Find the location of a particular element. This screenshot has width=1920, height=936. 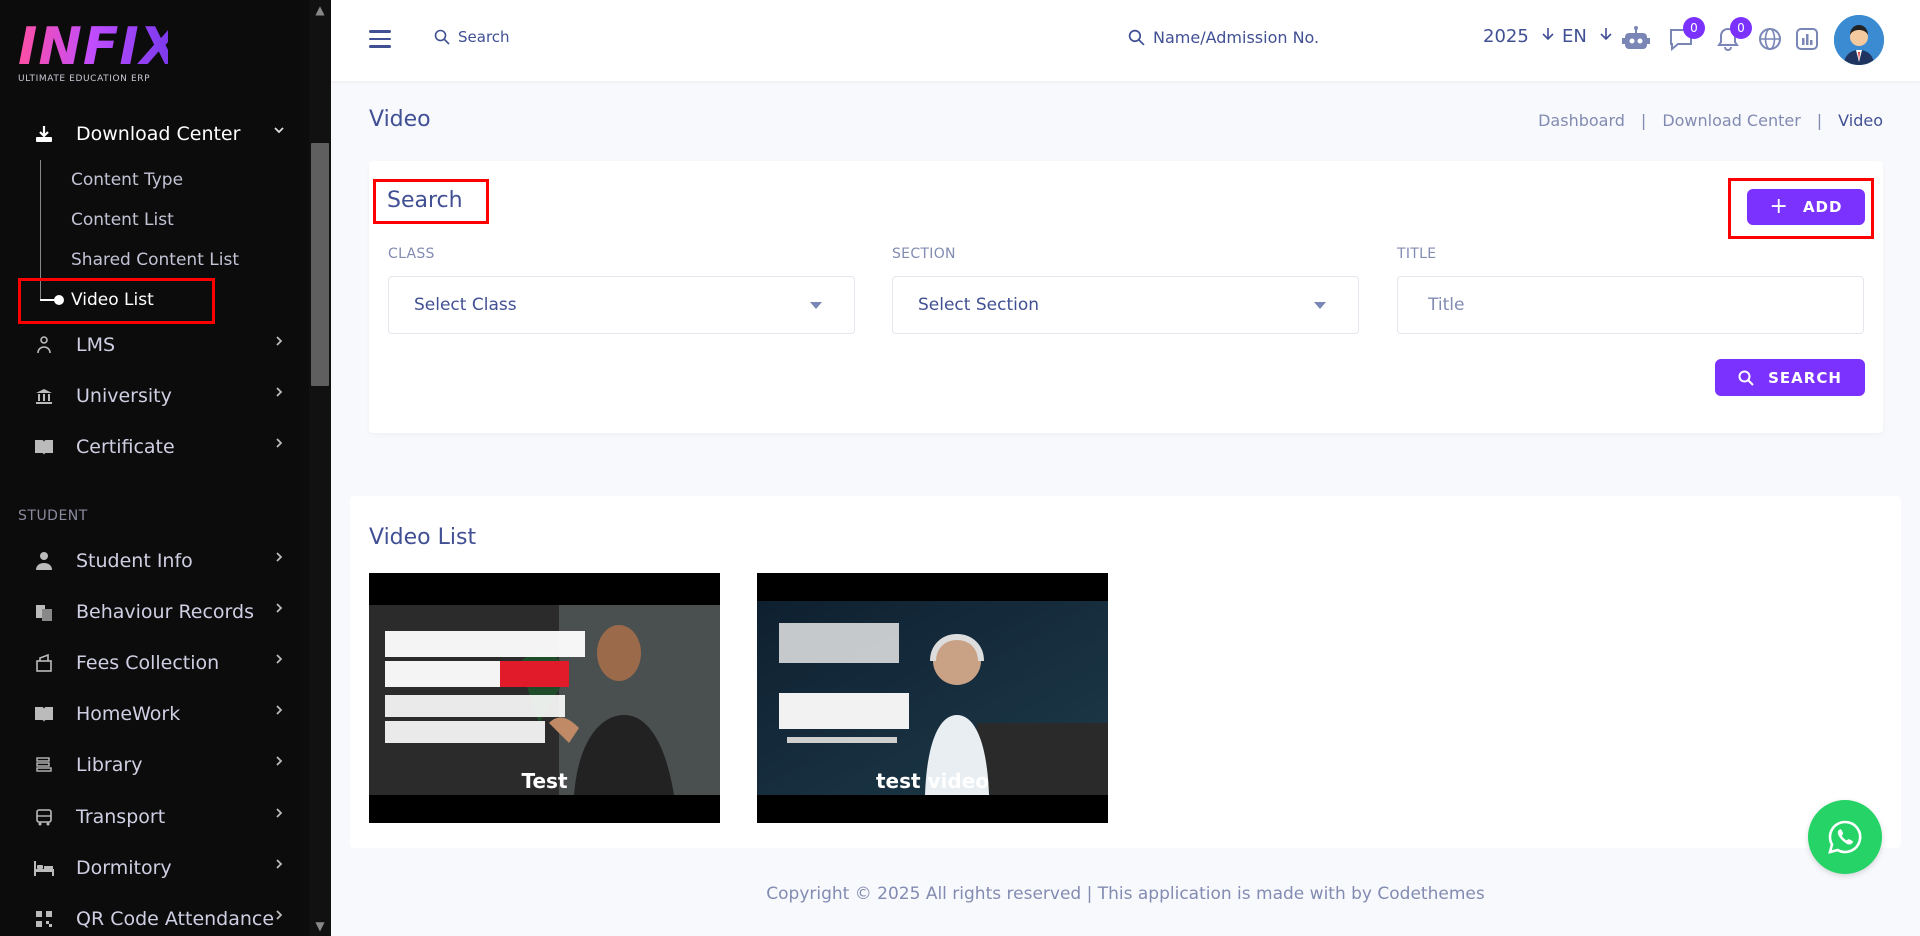

sidebar-item-certificate: Certificate is located at coordinates (150, 447).